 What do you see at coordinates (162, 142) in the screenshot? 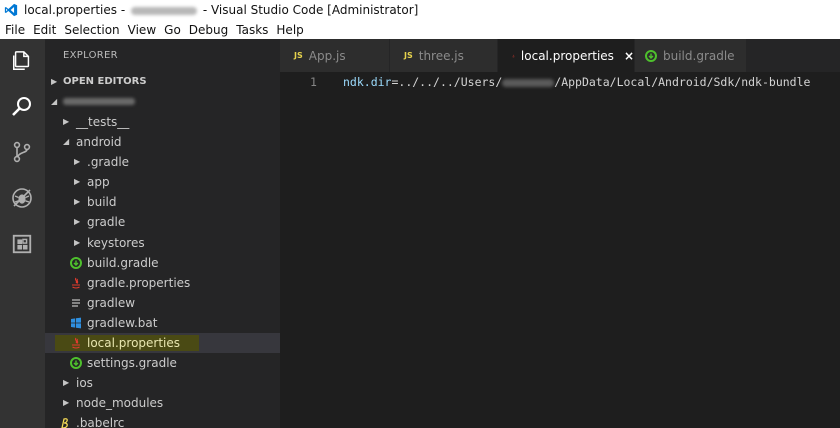
I see `tree-folder-android: ◢ android` at bounding box center [162, 142].